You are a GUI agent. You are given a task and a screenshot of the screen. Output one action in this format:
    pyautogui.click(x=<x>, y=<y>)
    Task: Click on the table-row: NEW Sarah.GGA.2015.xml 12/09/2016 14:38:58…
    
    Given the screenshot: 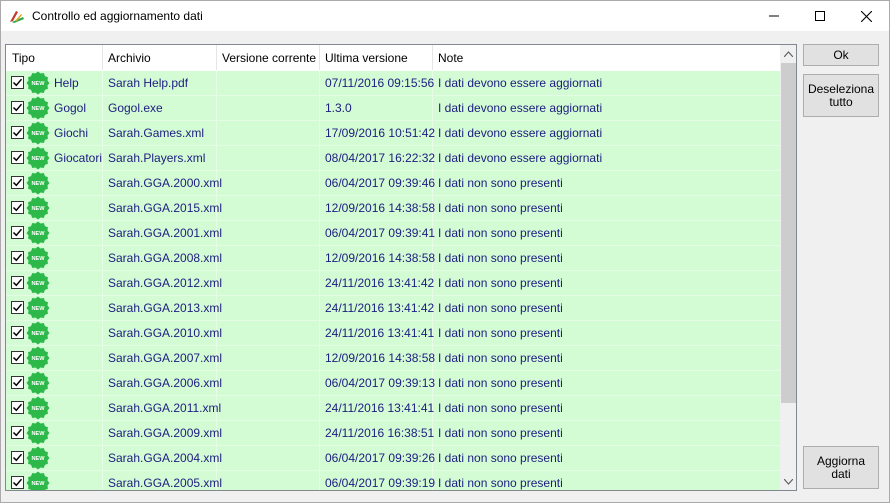 What is the action you would take?
    pyautogui.click(x=393, y=208)
    